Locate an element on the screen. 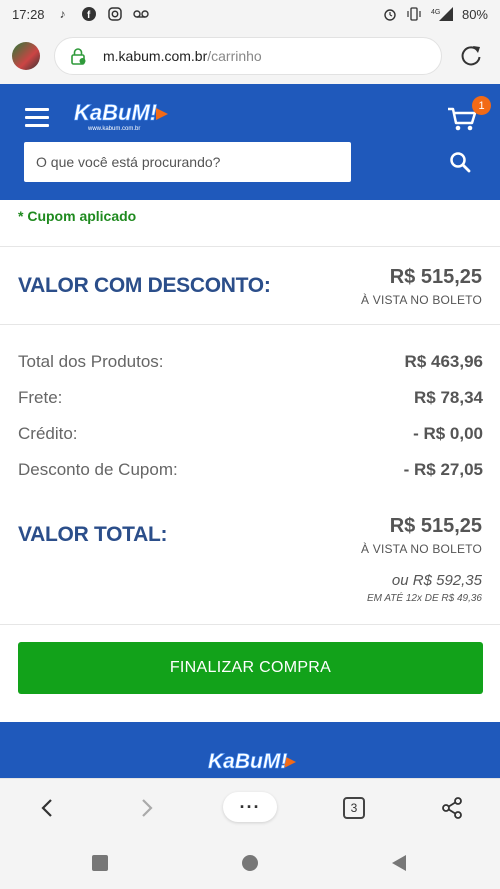  summary-line-coupon-discount: Desconto de Cupom: - R$ 27,05 is located at coordinates (250, 470).